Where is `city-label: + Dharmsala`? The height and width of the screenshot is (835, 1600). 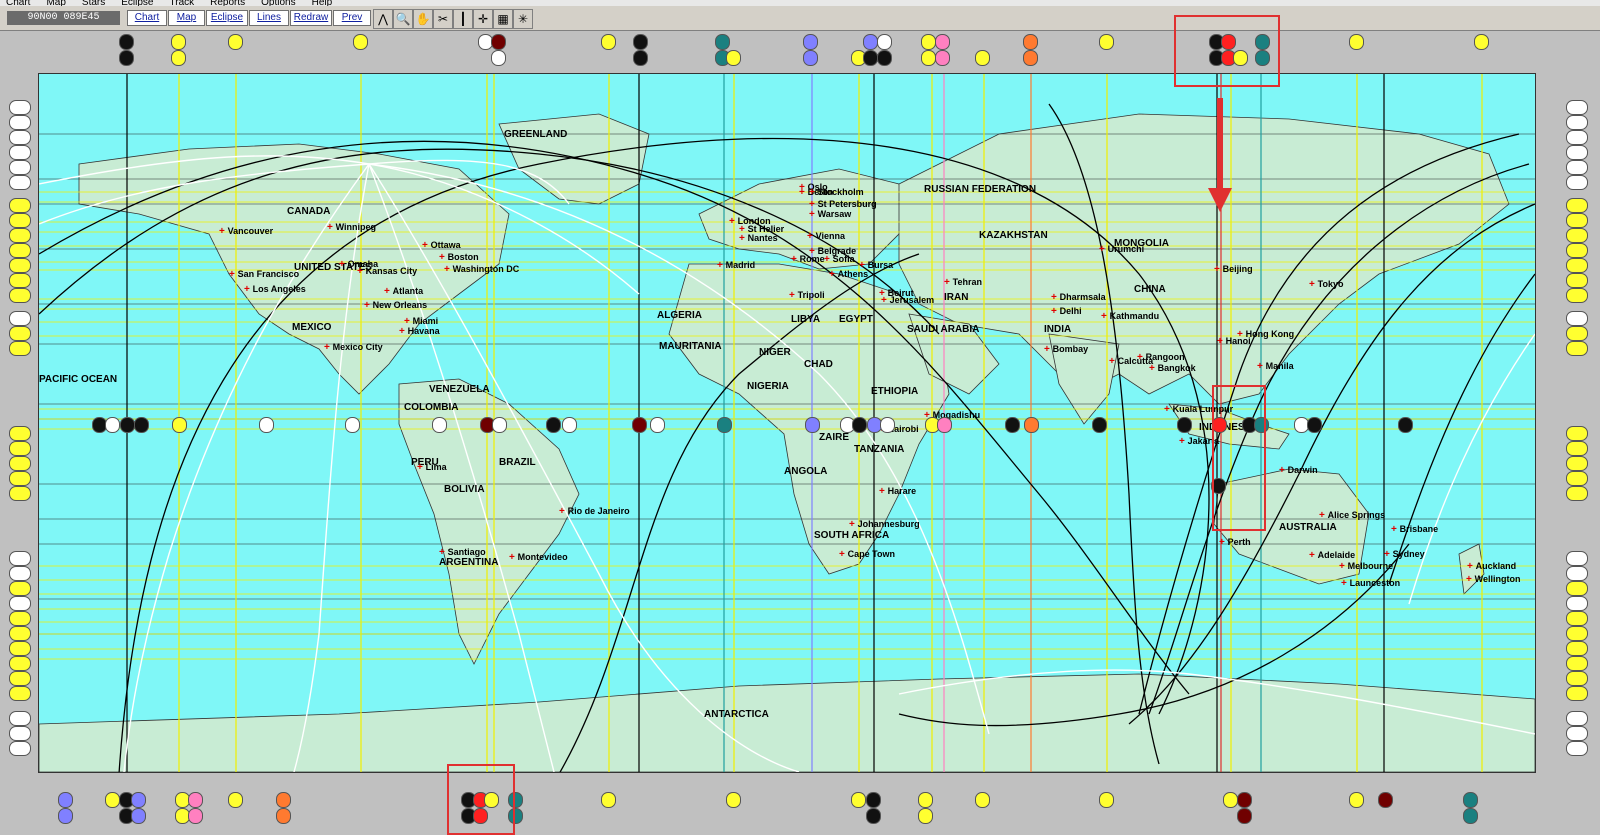
city-label: + Dharmsala is located at coordinates (1078, 297).